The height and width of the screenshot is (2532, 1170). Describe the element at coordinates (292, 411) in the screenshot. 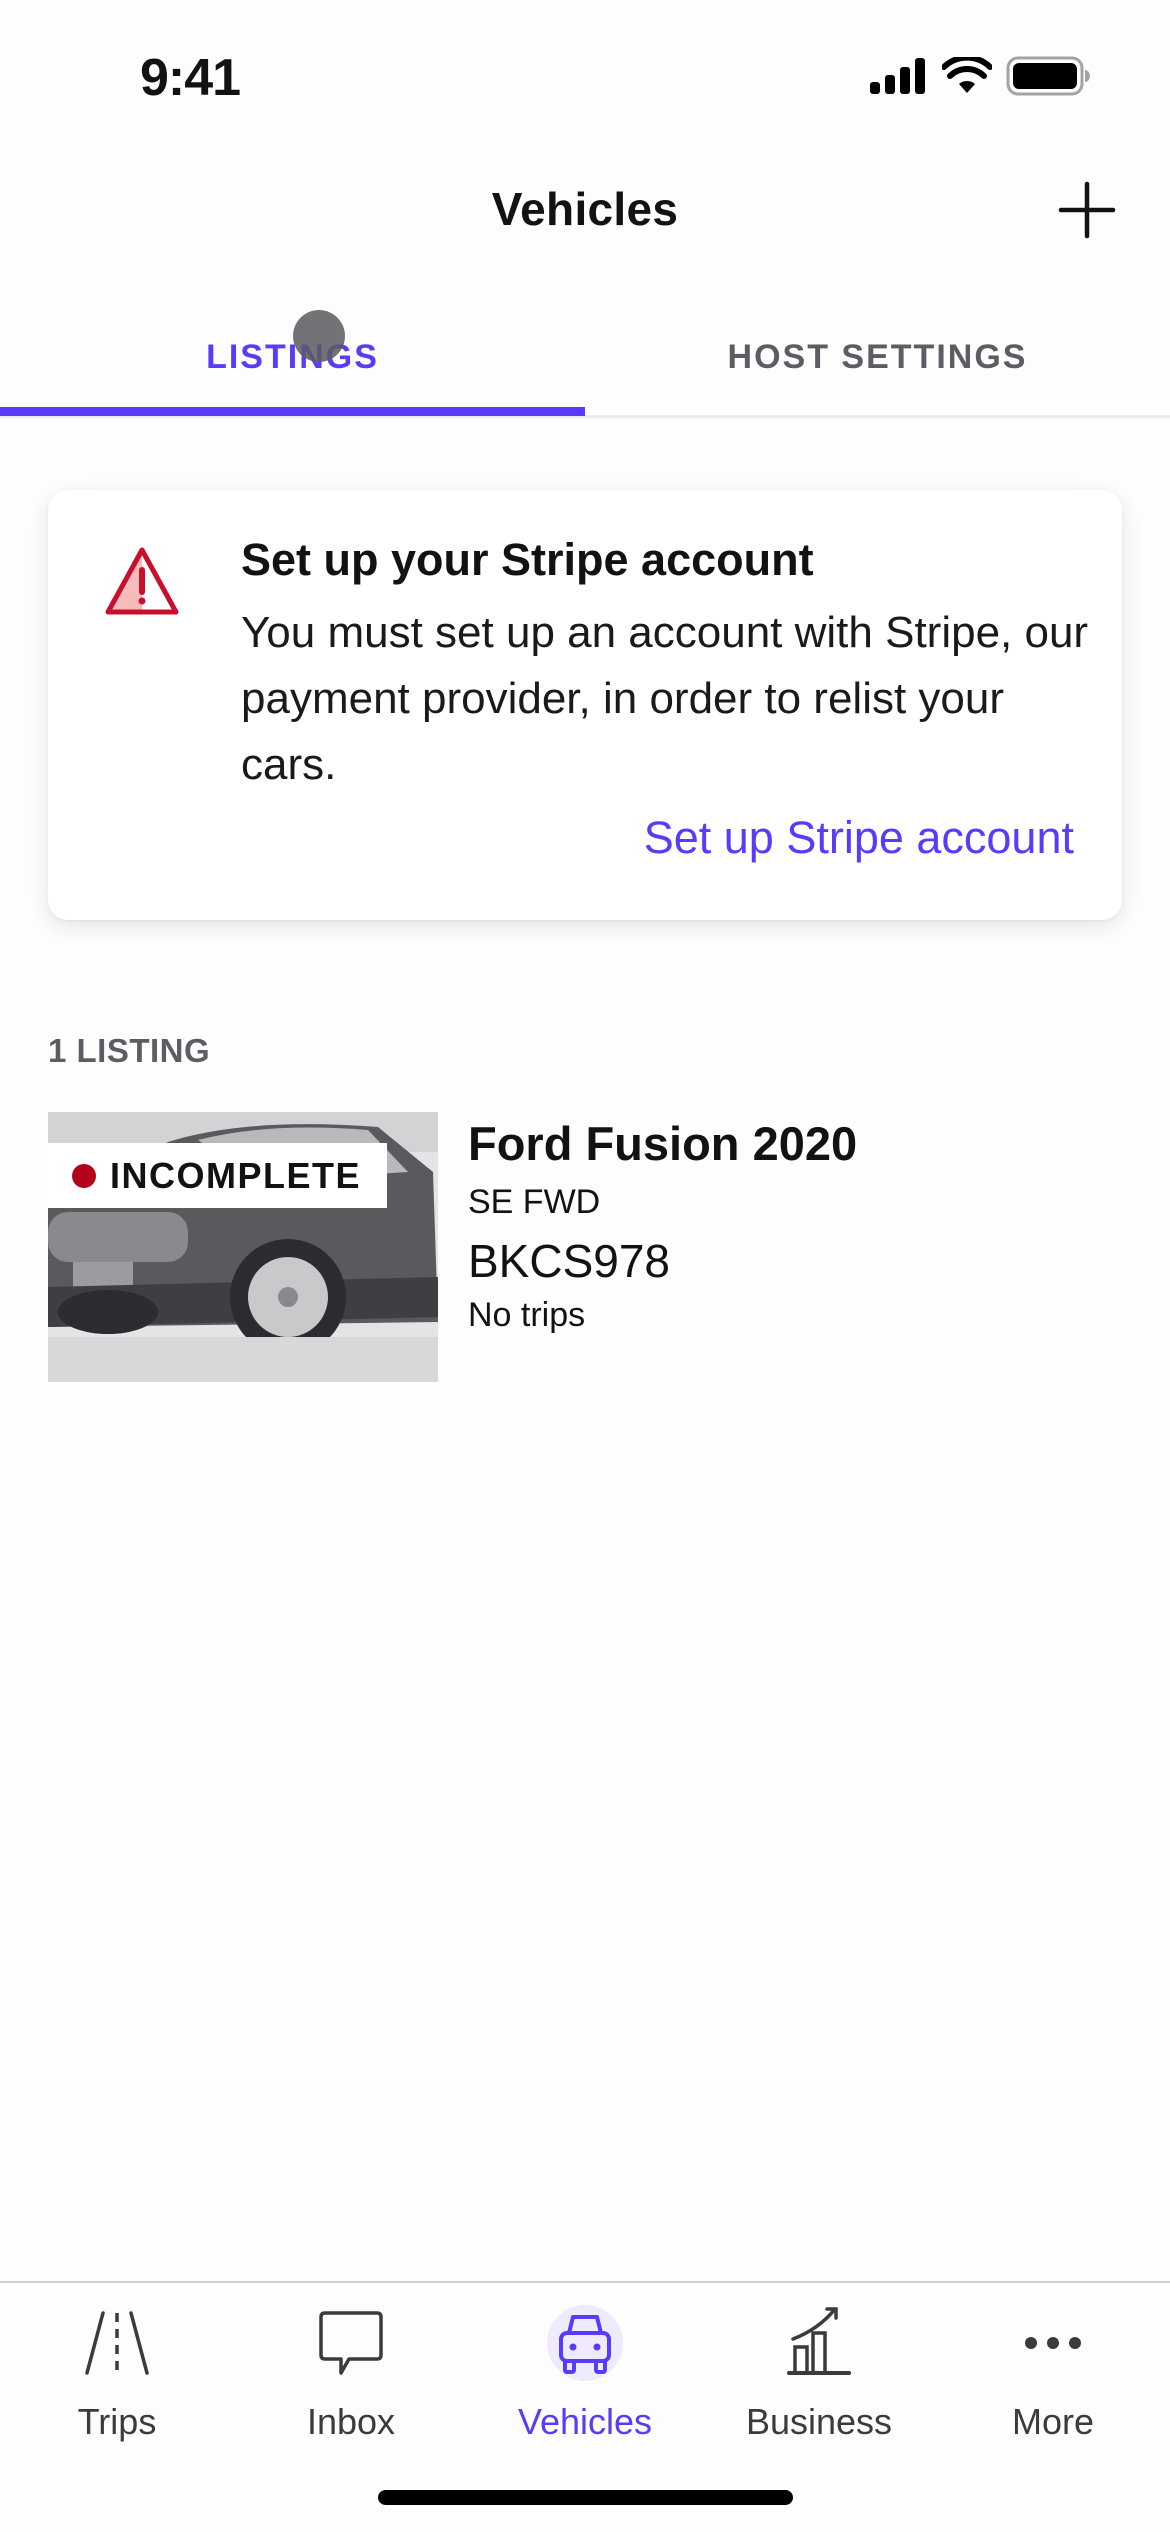

I see `active-tab-indicator` at that location.